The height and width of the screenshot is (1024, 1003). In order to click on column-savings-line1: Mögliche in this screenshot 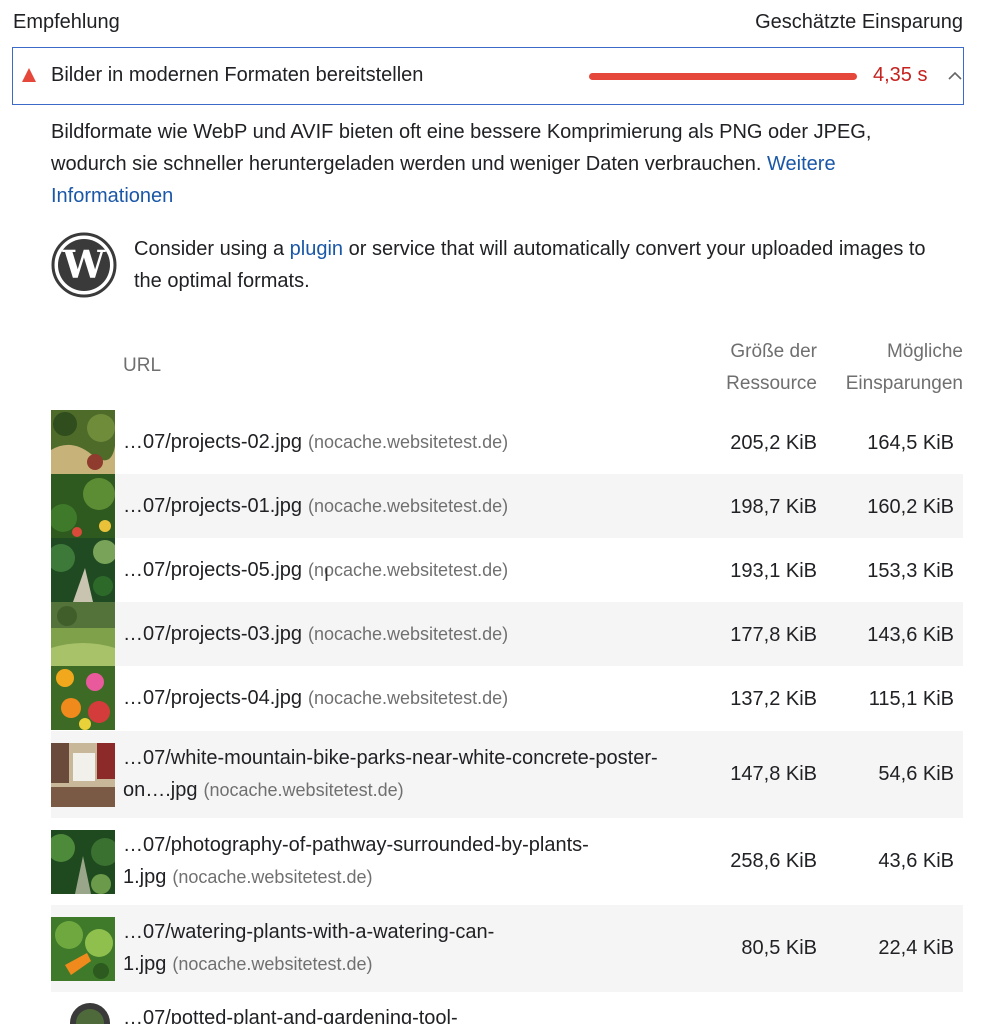, I will do `click(924, 351)`.